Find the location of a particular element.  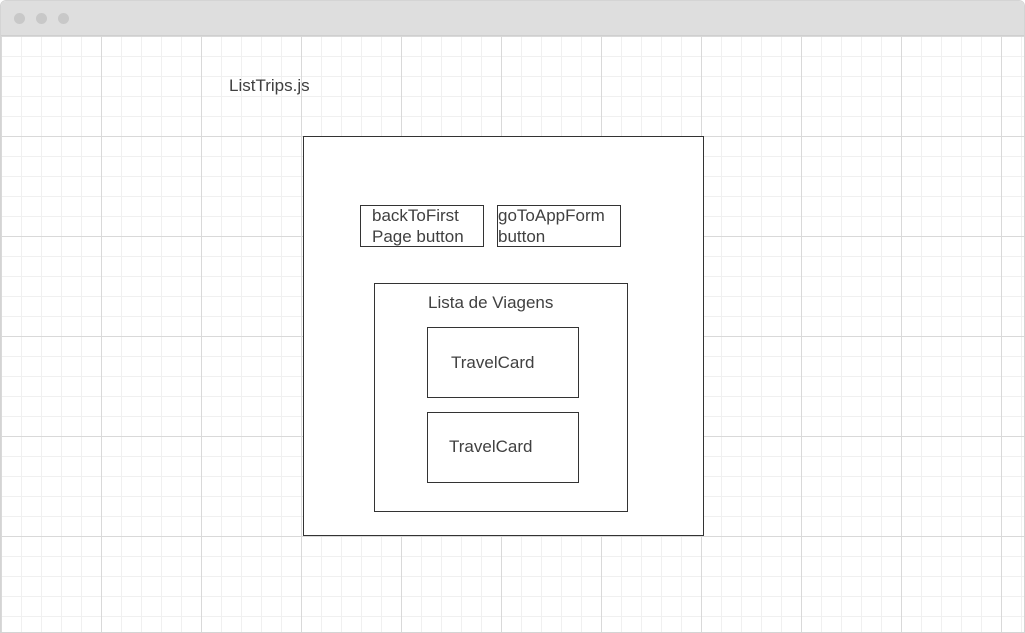

file-label: ListTrips.js is located at coordinates (269, 85).